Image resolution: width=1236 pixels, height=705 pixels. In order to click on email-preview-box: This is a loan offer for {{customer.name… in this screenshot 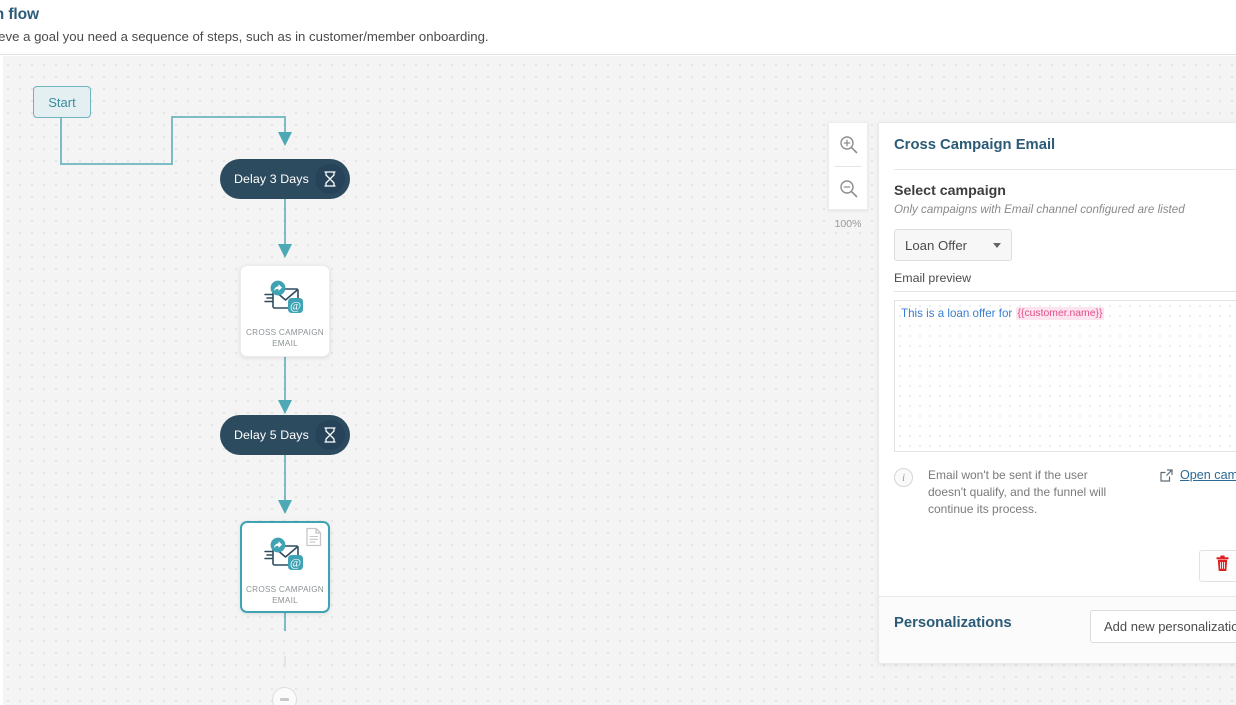, I will do `click(1065, 376)`.